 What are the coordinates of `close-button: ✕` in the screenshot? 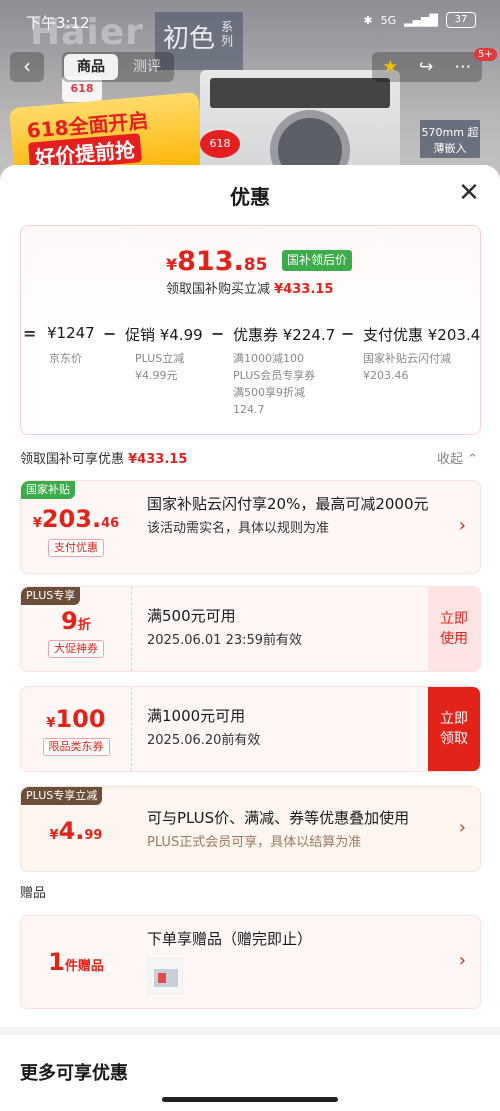 It's located at (469, 193).